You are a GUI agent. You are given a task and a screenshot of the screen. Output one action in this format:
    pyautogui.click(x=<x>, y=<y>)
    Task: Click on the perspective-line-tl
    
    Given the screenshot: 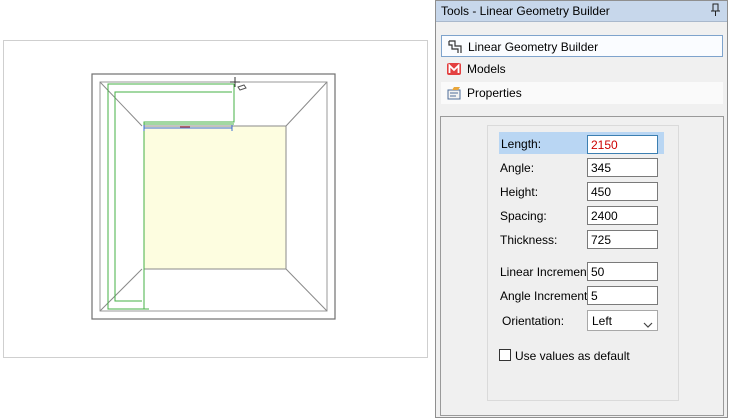 What is the action you would take?
    pyautogui.click(x=121, y=104)
    